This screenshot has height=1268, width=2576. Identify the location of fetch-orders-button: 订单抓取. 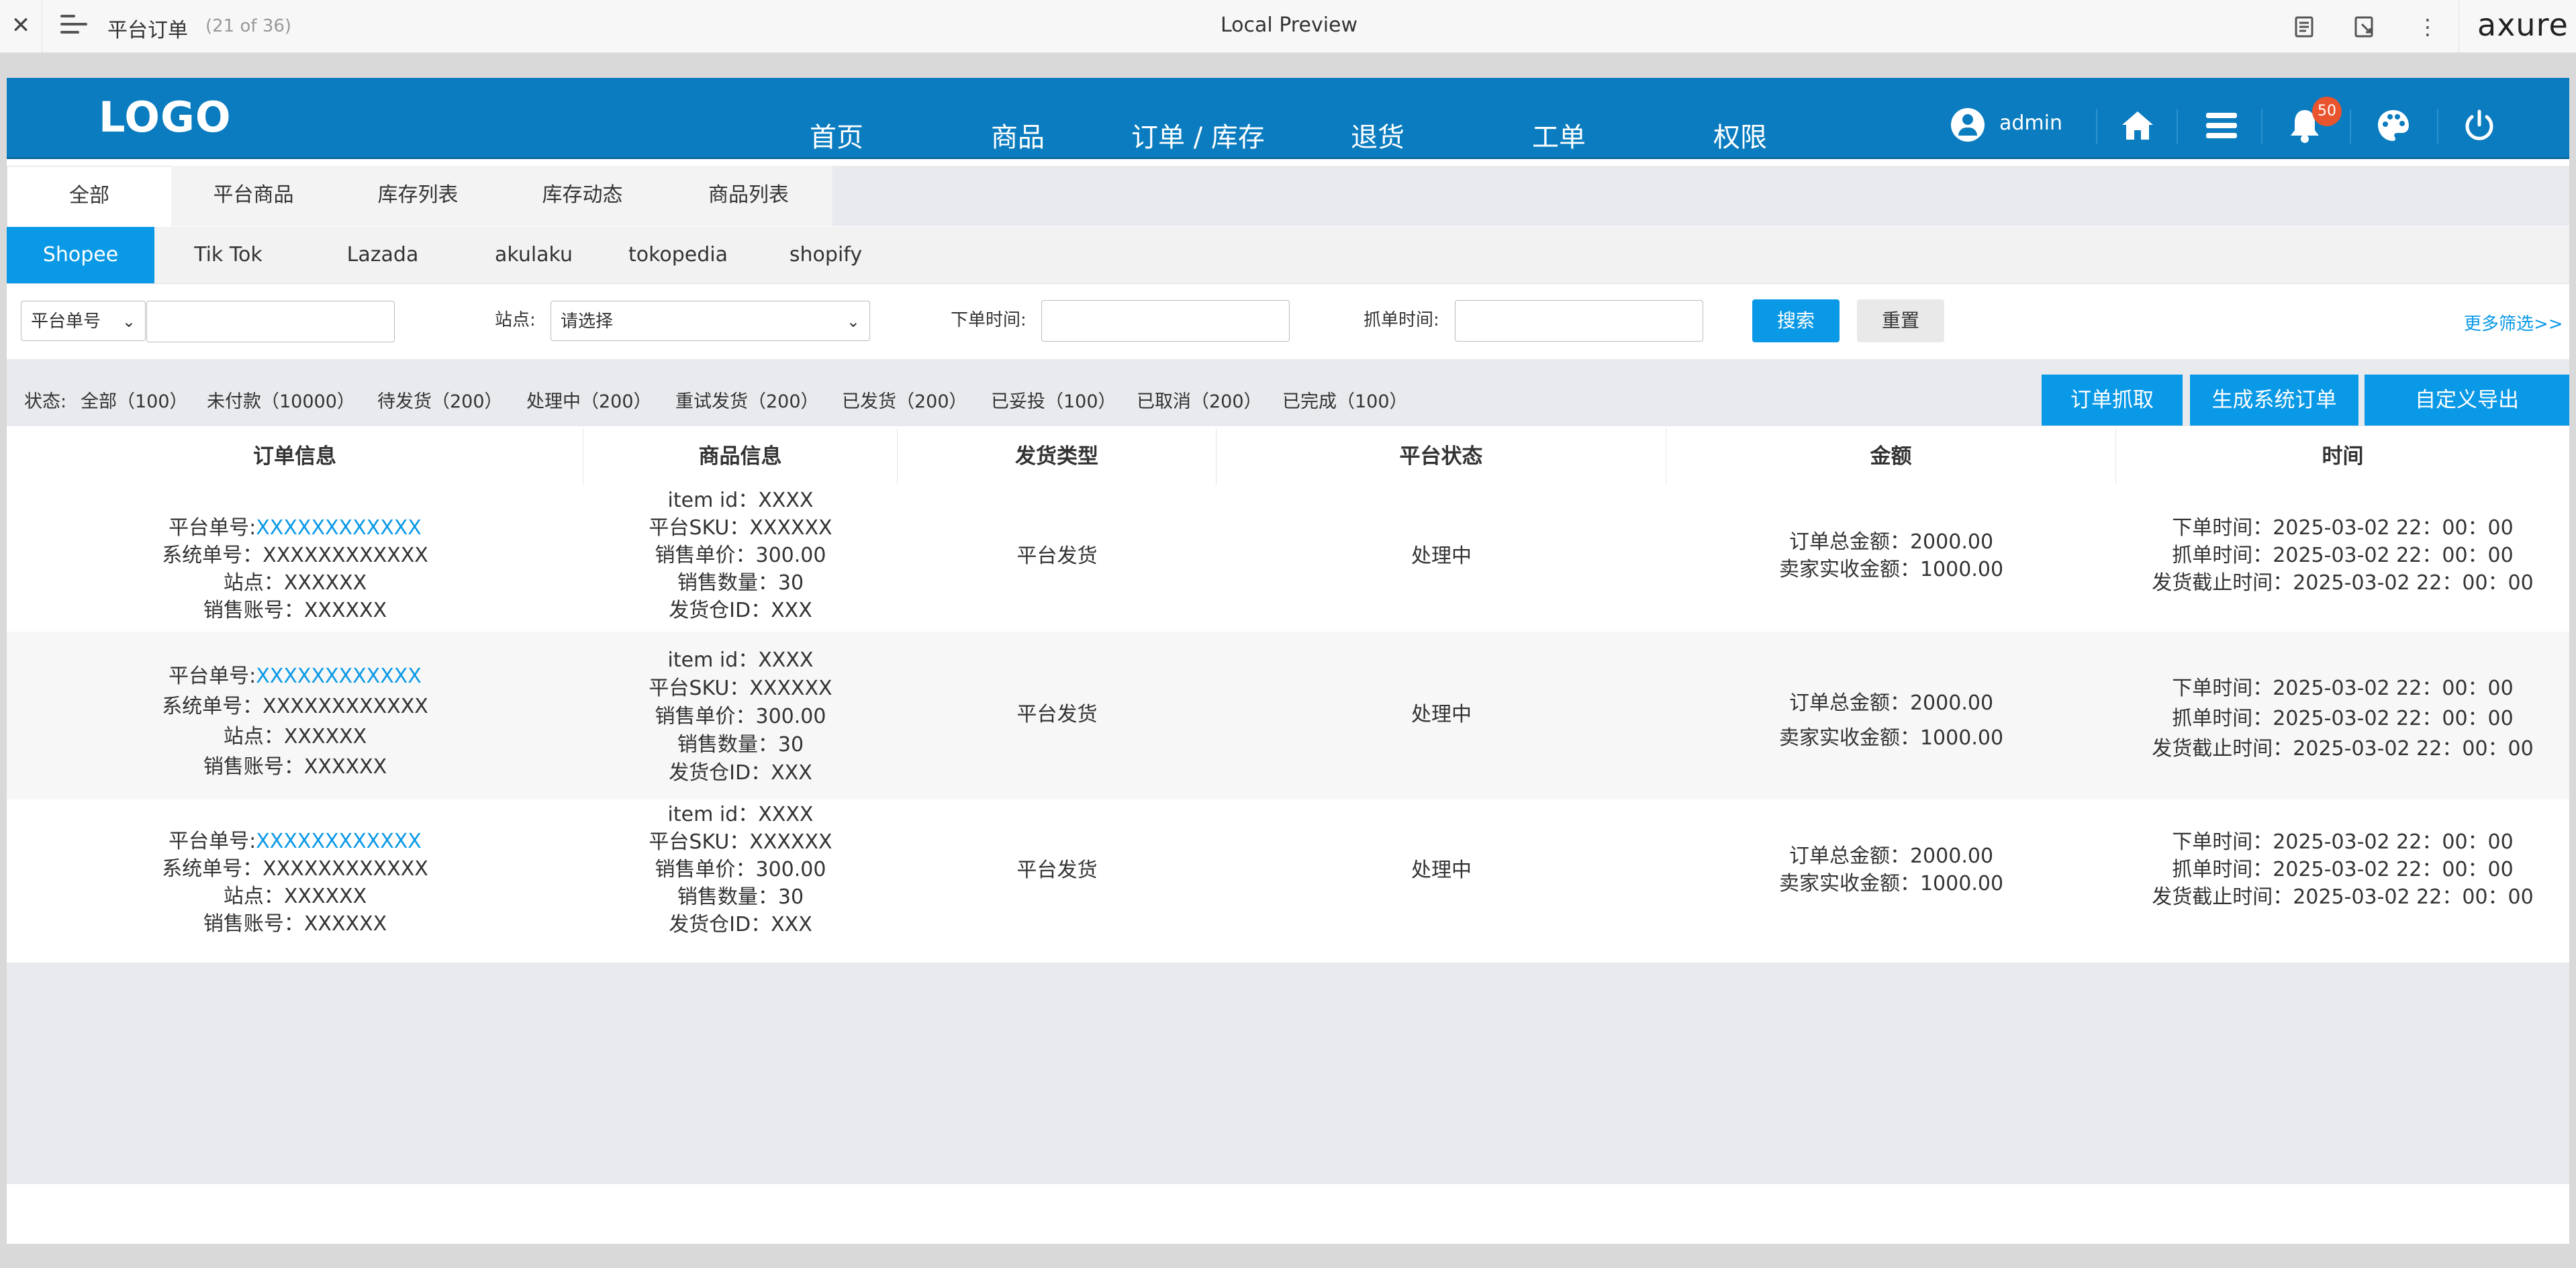
(2112, 400).